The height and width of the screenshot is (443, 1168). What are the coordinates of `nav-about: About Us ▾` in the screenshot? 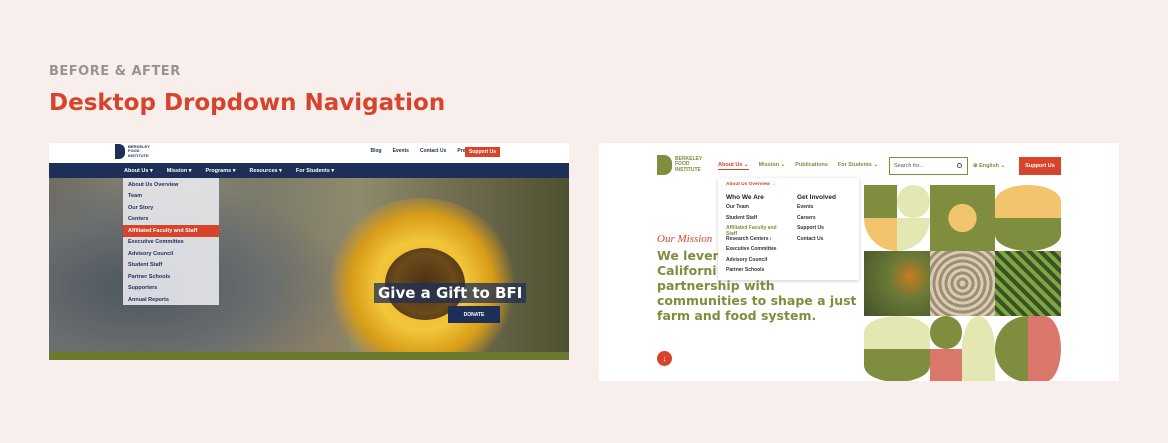 It's located at (138, 171).